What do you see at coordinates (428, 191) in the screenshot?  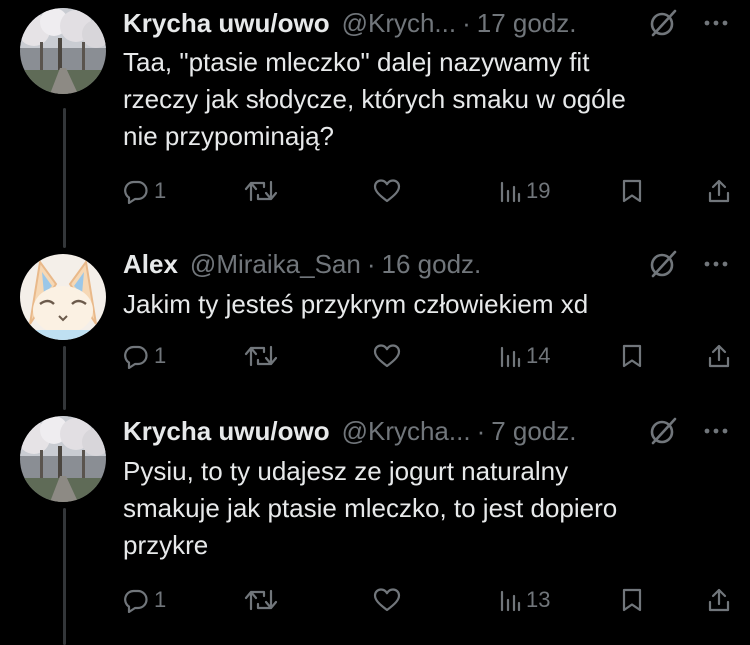 I see `tweet-actions: 1 19` at bounding box center [428, 191].